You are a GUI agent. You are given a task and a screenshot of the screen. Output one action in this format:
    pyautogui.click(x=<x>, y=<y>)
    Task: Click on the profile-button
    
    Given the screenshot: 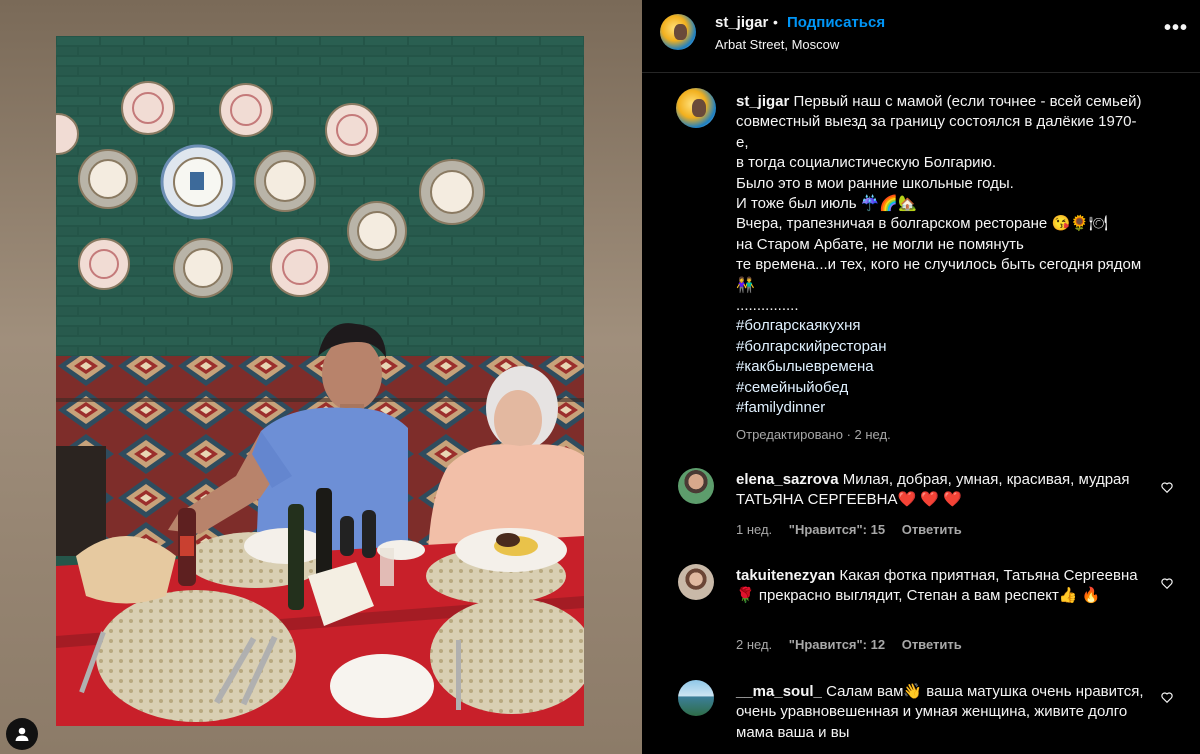 What is the action you would take?
    pyautogui.click(x=22, y=734)
    